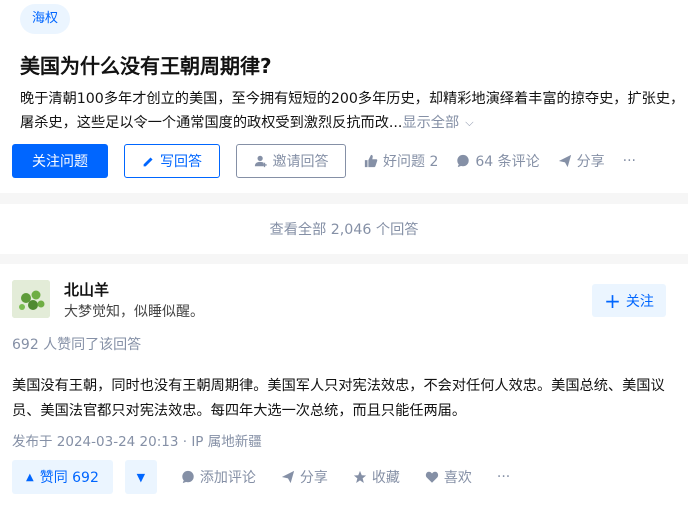 The width and height of the screenshot is (688, 505). What do you see at coordinates (300, 162) in the screenshot?
I see `invite-answer-label: 邀请回答` at bounding box center [300, 162].